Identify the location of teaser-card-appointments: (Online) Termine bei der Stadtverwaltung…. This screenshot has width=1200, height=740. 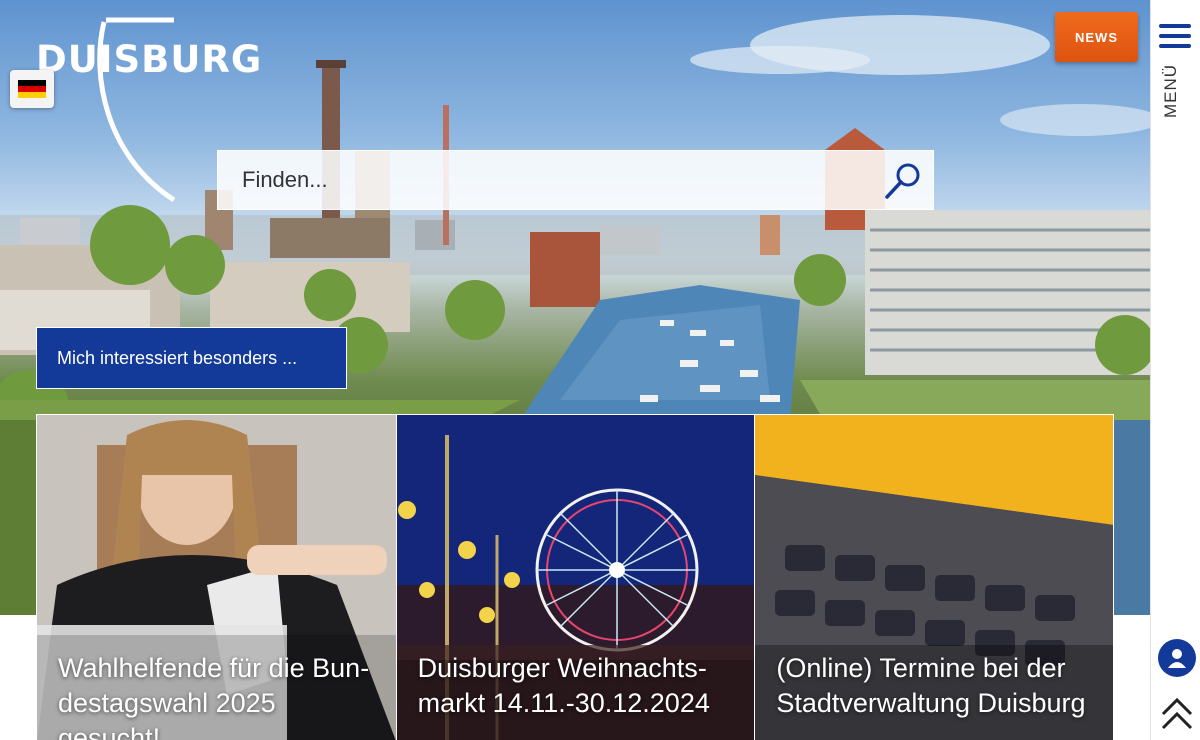
(934, 577).